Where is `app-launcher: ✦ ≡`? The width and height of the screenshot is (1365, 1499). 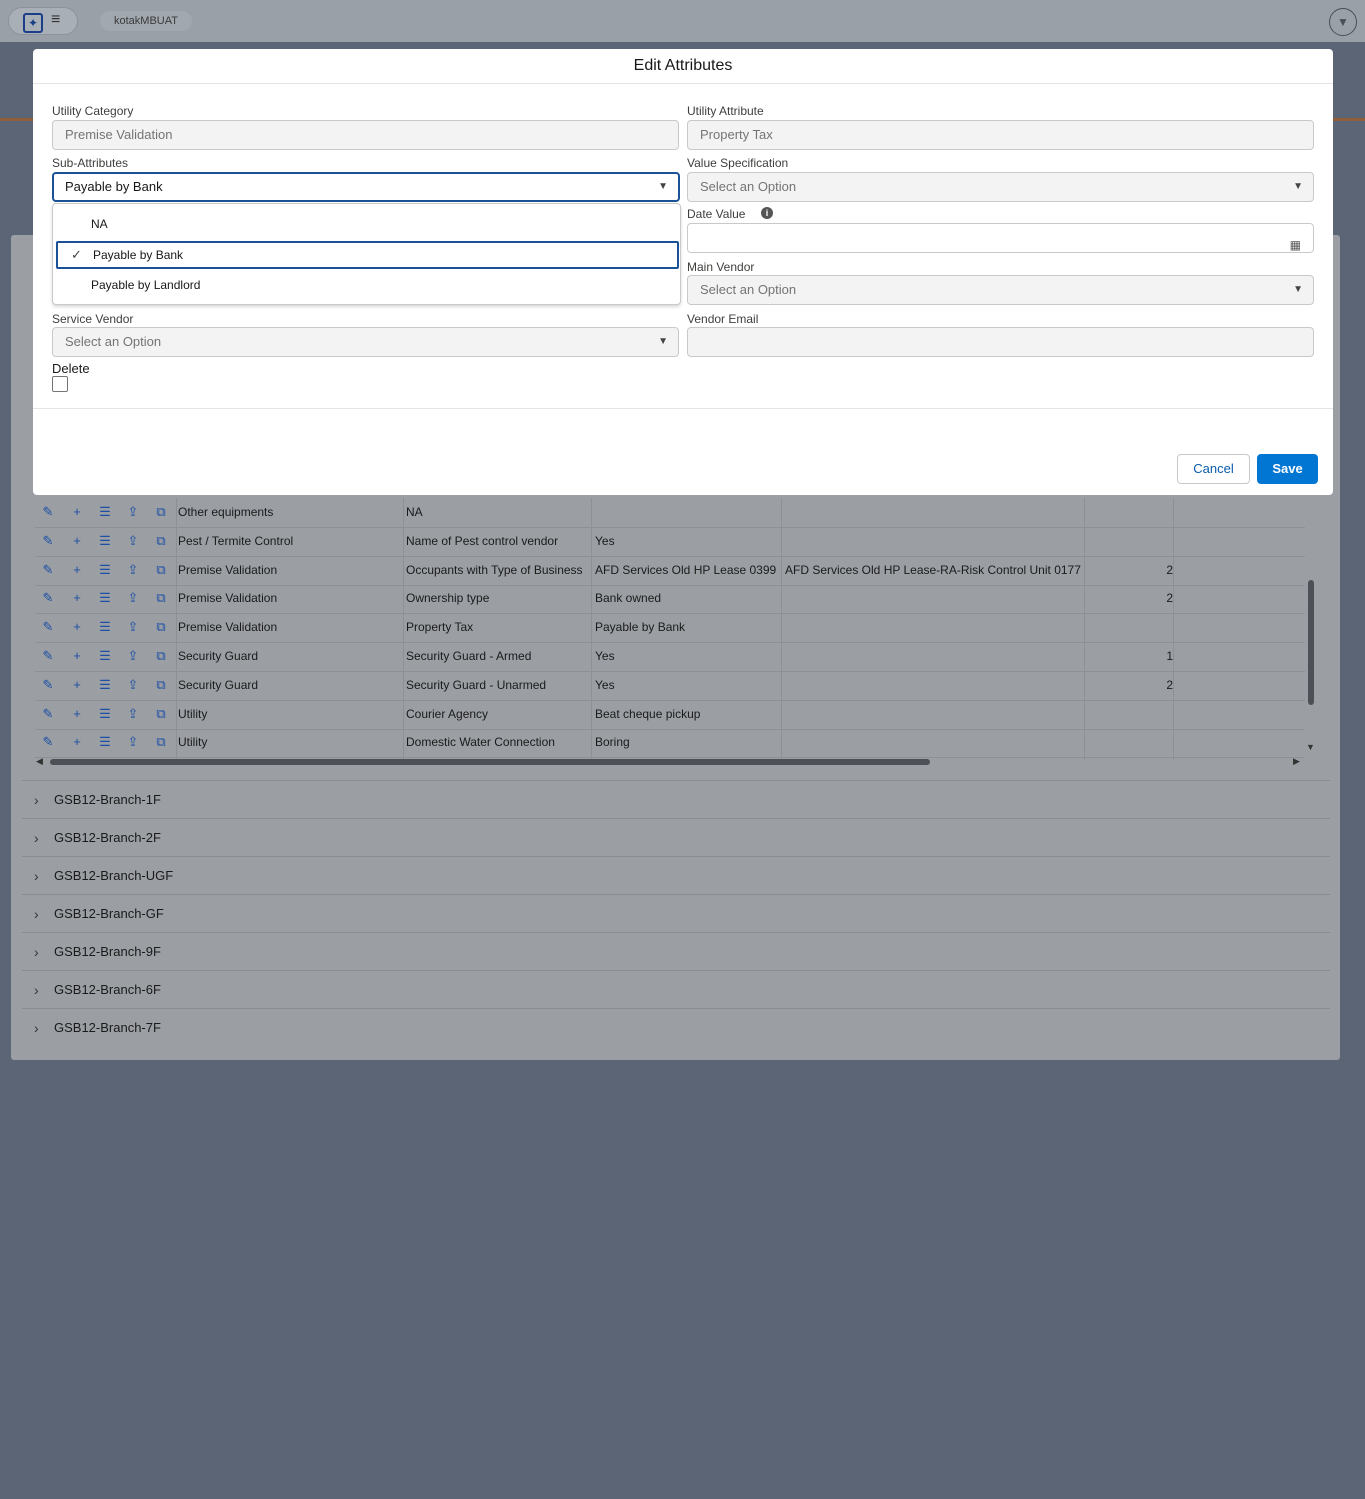
app-launcher: ✦ ≡ is located at coordinates (43, 21).